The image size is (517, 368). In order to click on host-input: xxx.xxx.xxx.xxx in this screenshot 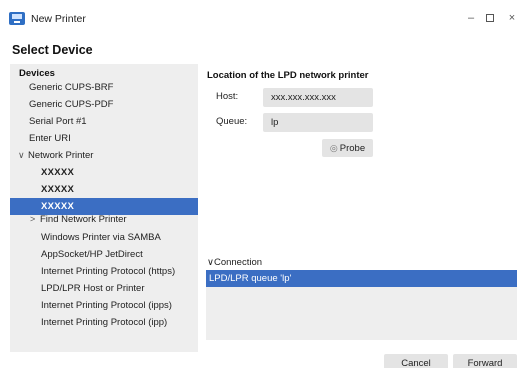, I will do `click(318, 97)`.